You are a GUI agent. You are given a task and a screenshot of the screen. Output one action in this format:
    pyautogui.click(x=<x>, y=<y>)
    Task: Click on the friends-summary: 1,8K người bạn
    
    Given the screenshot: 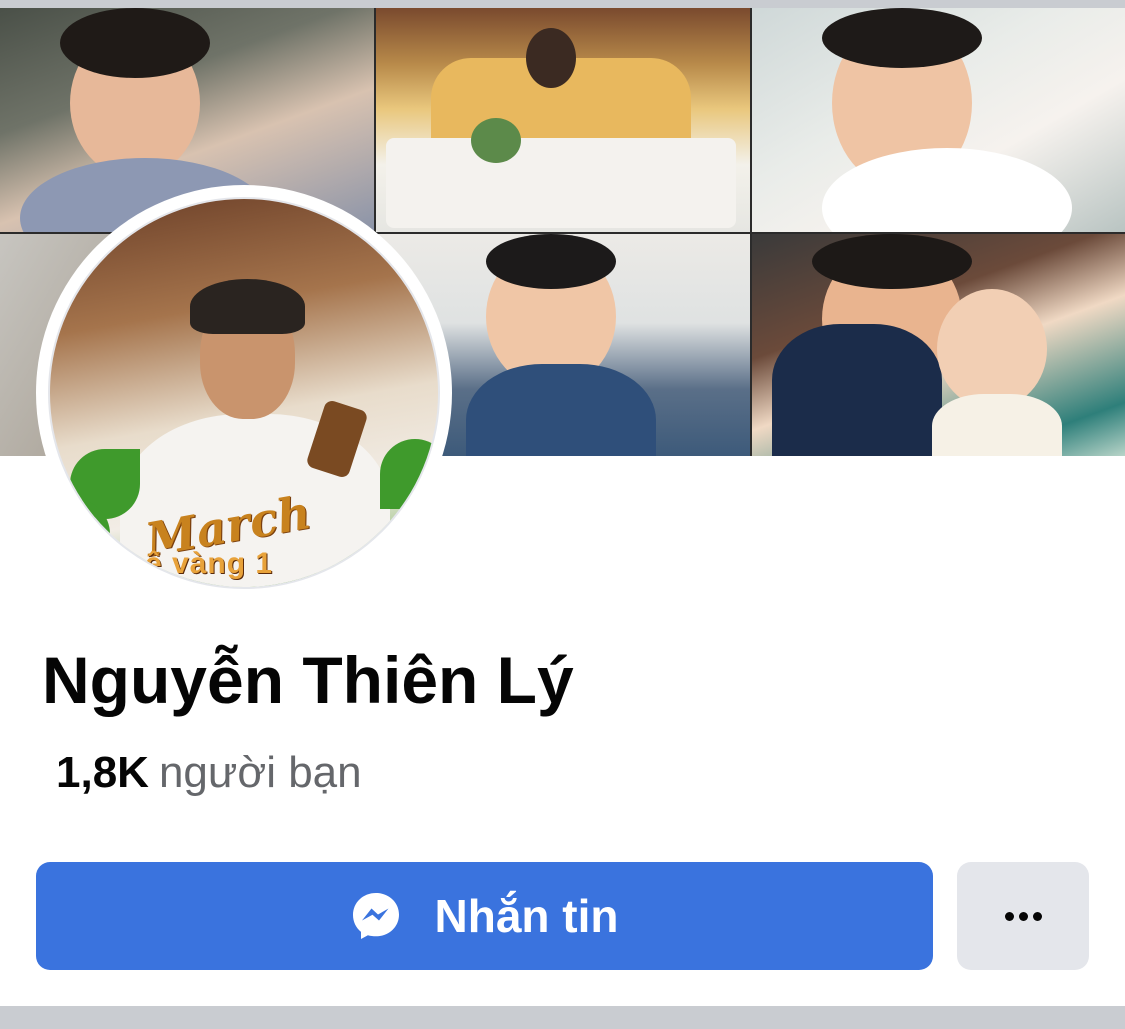 What is the action you would take?
    pyautogui.click(x=209, y=773)
    